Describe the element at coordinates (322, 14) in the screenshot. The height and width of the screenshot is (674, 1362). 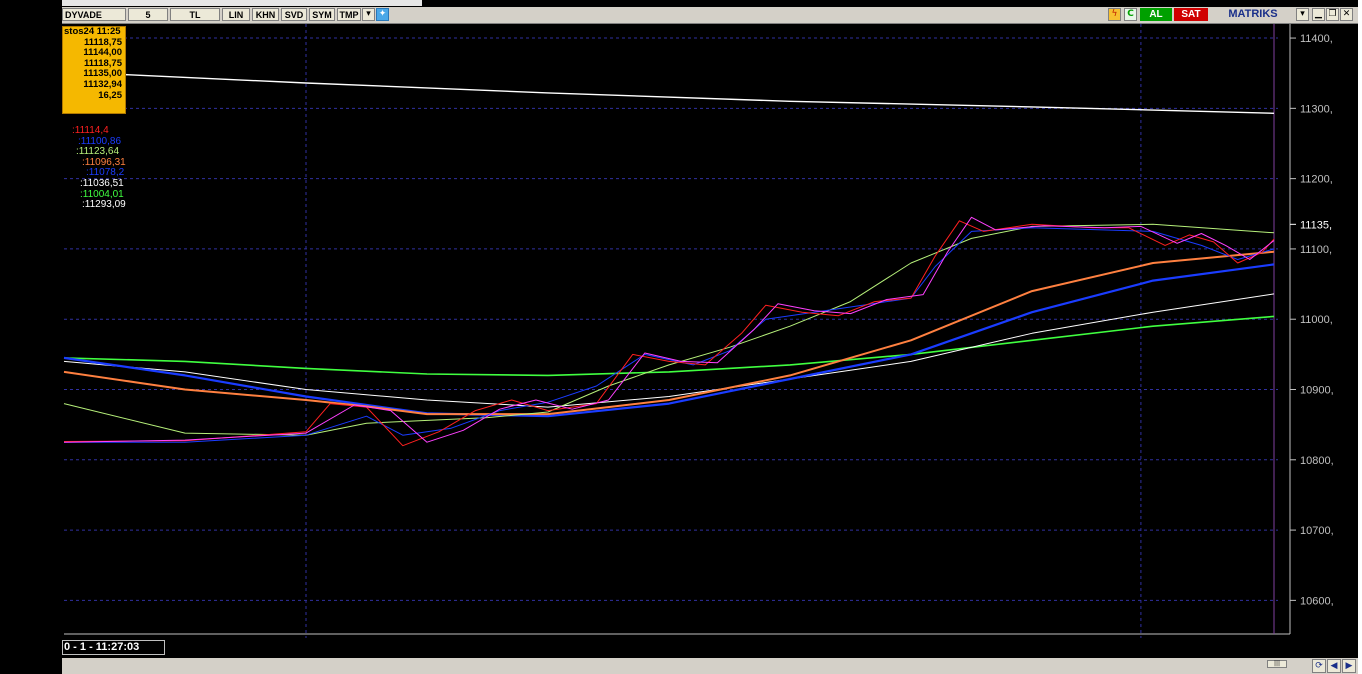
I see `sym-button: SYM` at that location.